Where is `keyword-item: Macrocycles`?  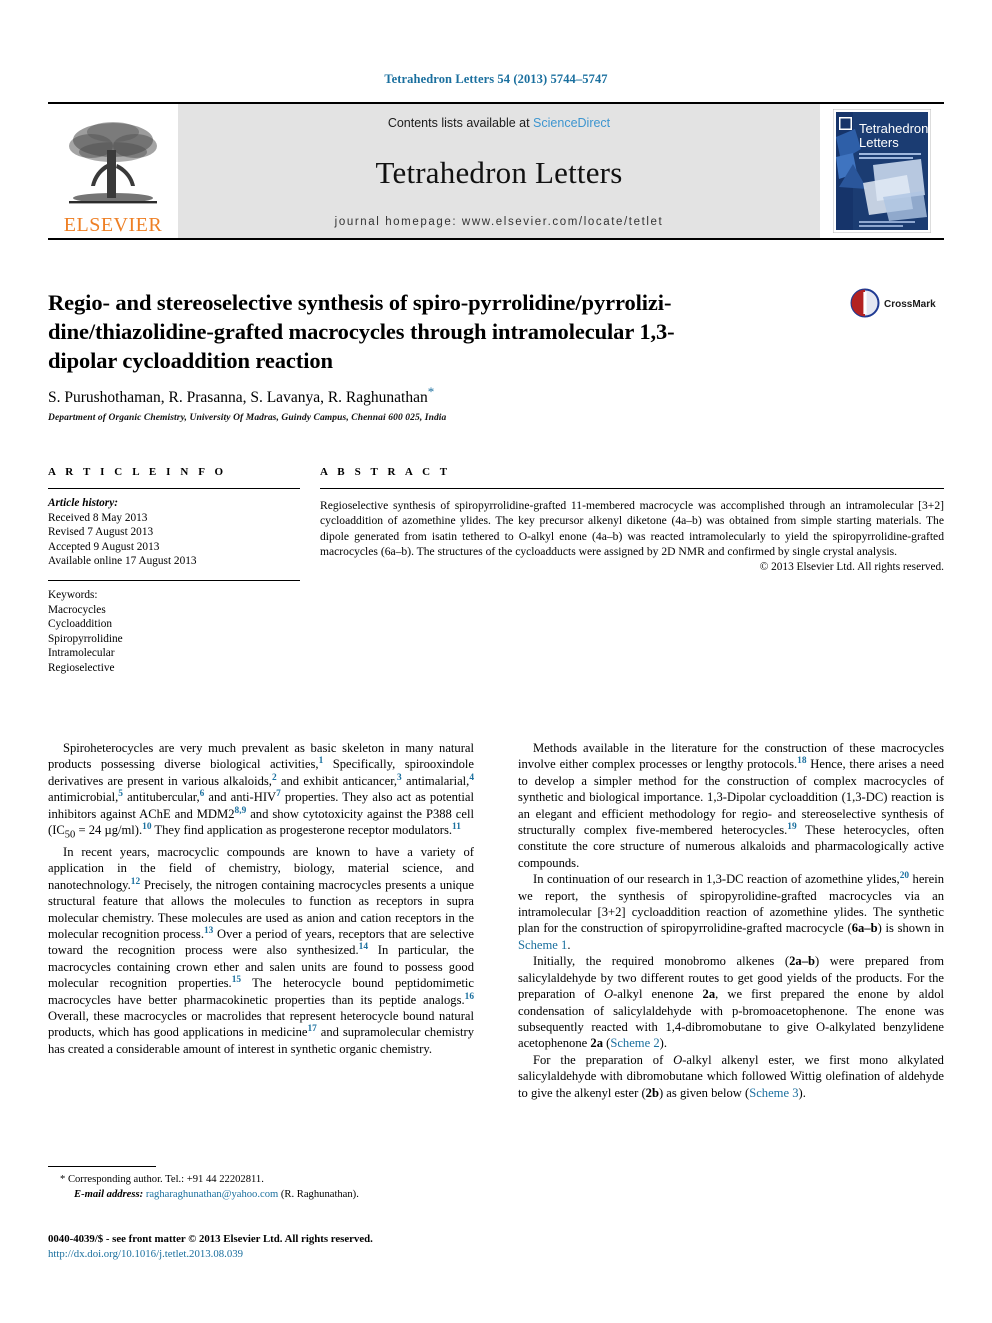 keyword-item: Macrocycles is located at coordinates (77, 609).